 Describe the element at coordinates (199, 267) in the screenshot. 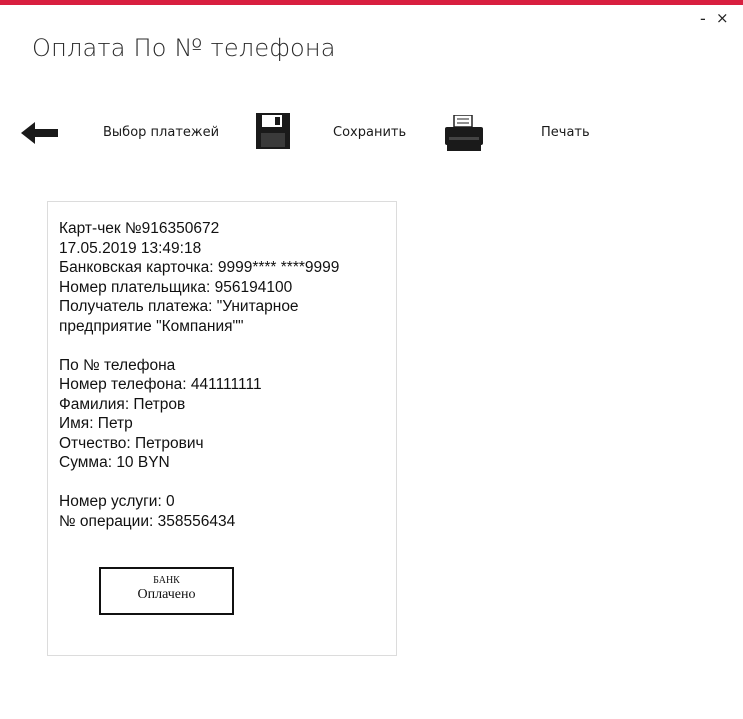

I see `bank-card: Банковская карточка: 9999**** ****9999` at that location.